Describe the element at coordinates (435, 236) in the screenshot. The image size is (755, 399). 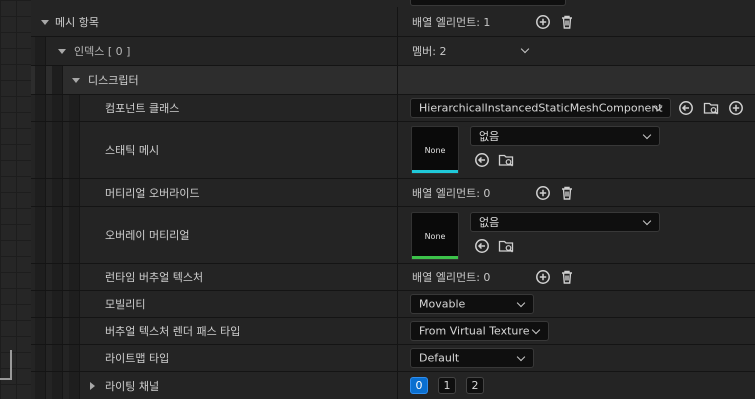
I see `overlay-material-thumbnail: None` at that location.